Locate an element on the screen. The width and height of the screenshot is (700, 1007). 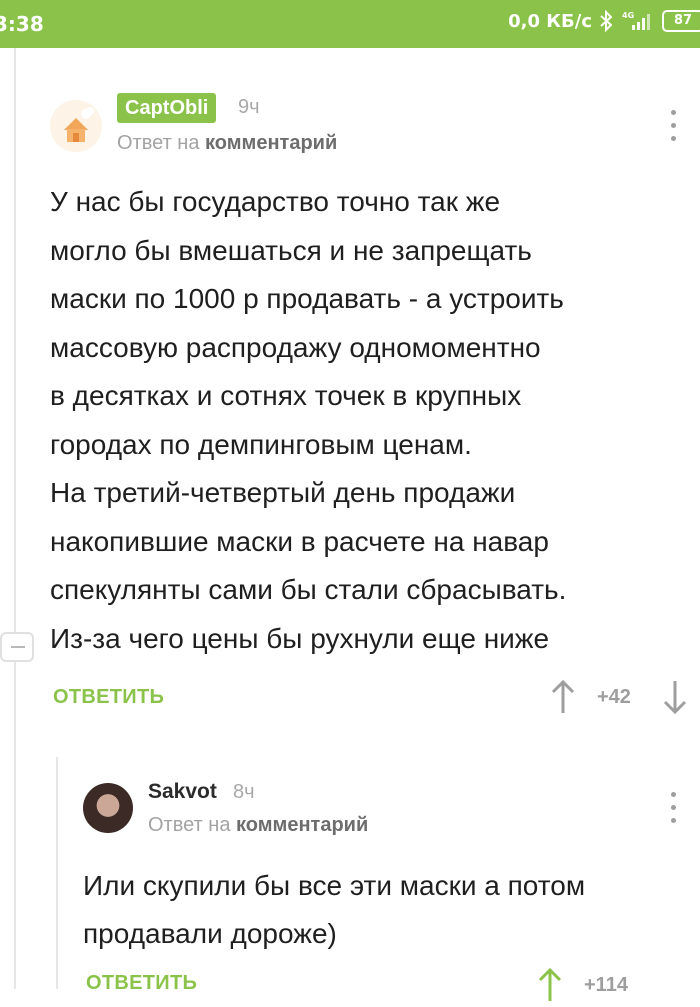
signal-label: 4G is located at coordinates (628, 15).